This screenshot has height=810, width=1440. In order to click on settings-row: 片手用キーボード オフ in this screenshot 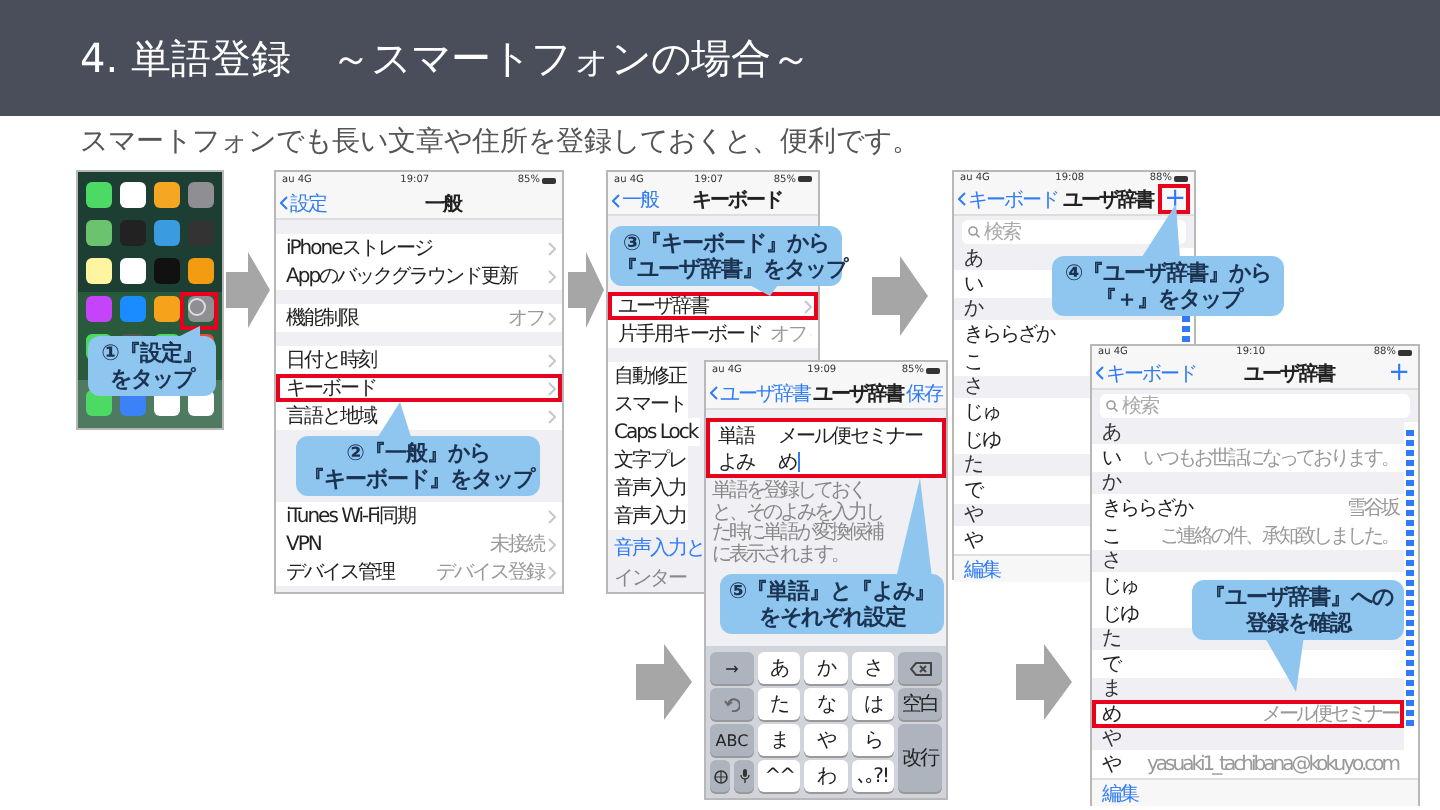, I will do `click(713, 334)`.